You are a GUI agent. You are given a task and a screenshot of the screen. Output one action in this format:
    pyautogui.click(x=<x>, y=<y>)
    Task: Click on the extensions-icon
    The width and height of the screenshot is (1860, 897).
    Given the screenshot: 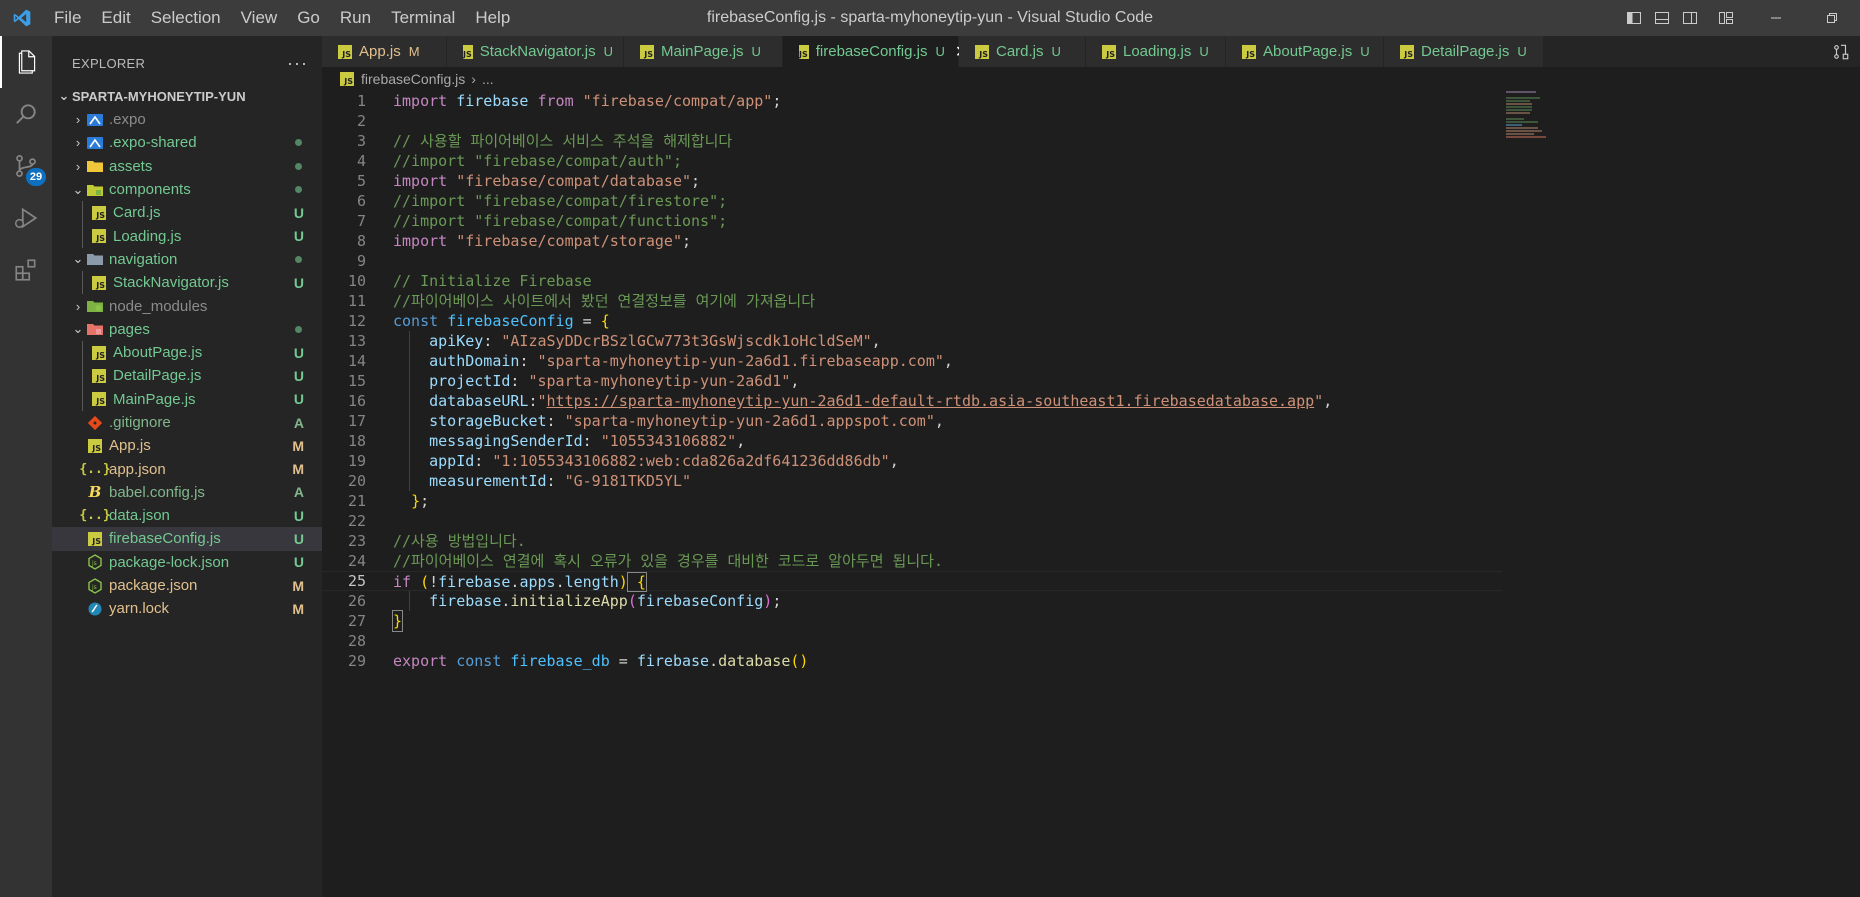 What is the action you would take?
    pyautogui.click(x=26, y=270)
    